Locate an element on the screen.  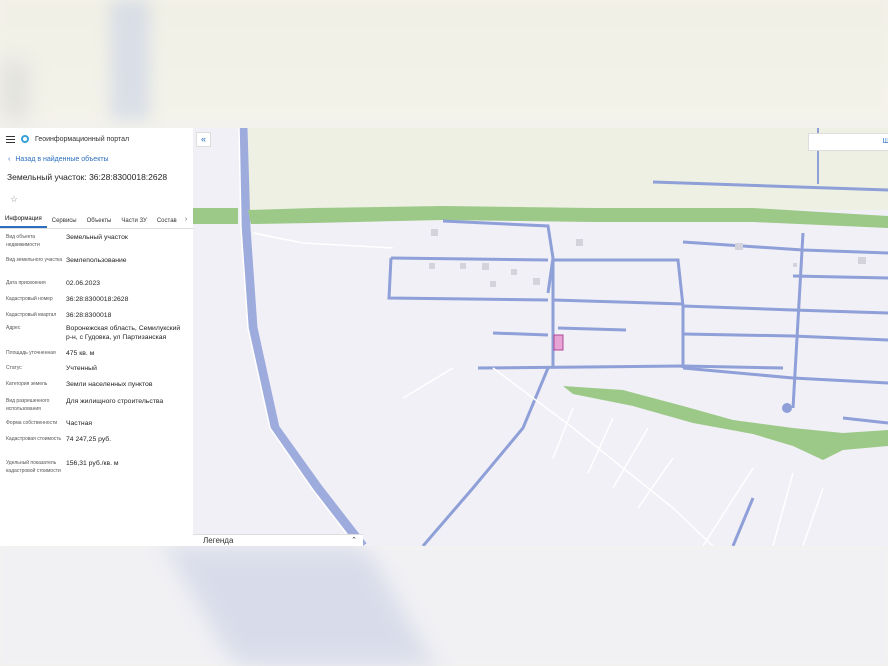
back-to-results-link: ‹ Назад в найденные объекты is located at coordinates (96, 159).